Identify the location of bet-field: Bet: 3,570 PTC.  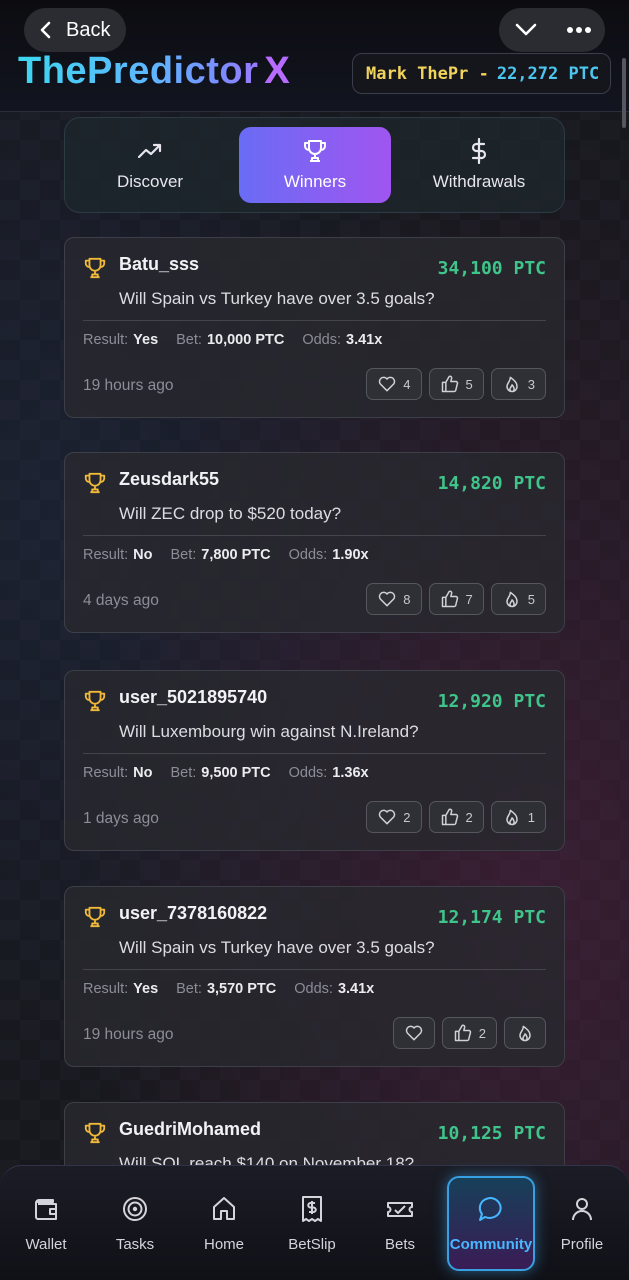
(226, 989).